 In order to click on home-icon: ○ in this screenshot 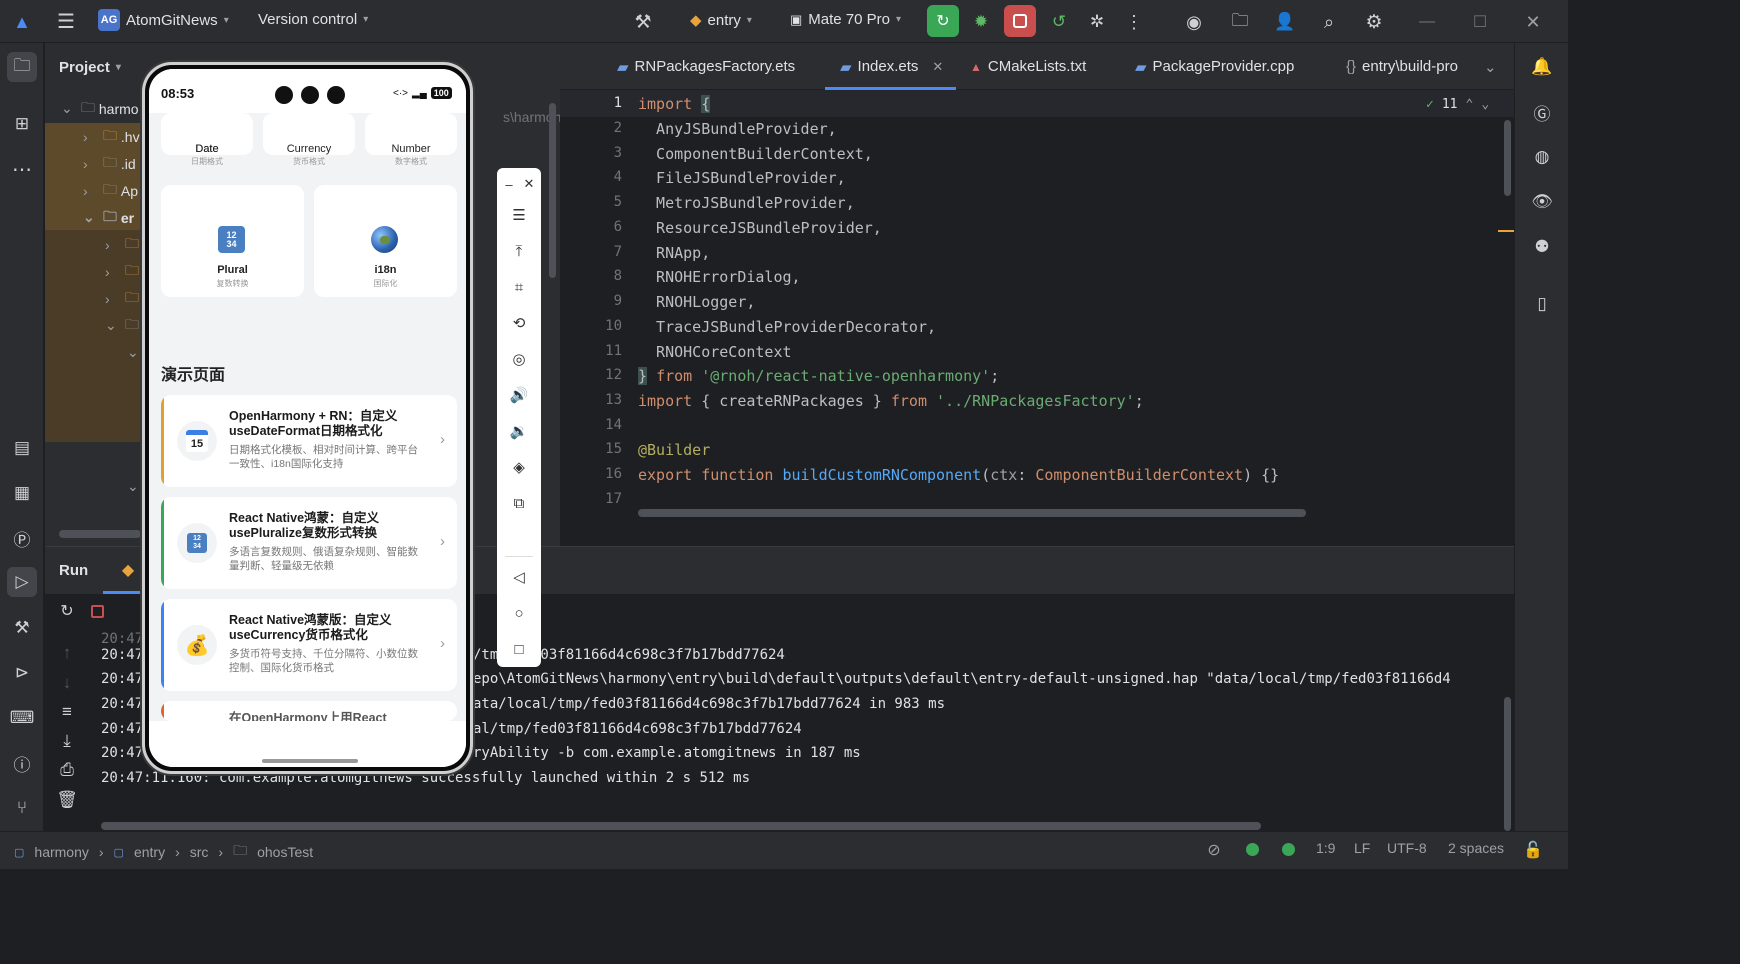, I will do `click(519, 613)`.